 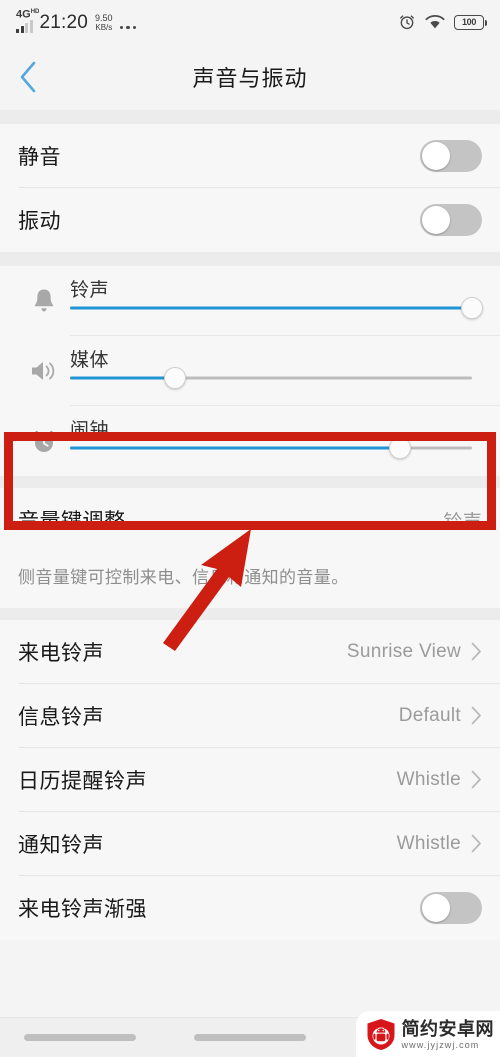 I want to click on slider-body-alarm: 闹钟, so click(x=276, y=441).